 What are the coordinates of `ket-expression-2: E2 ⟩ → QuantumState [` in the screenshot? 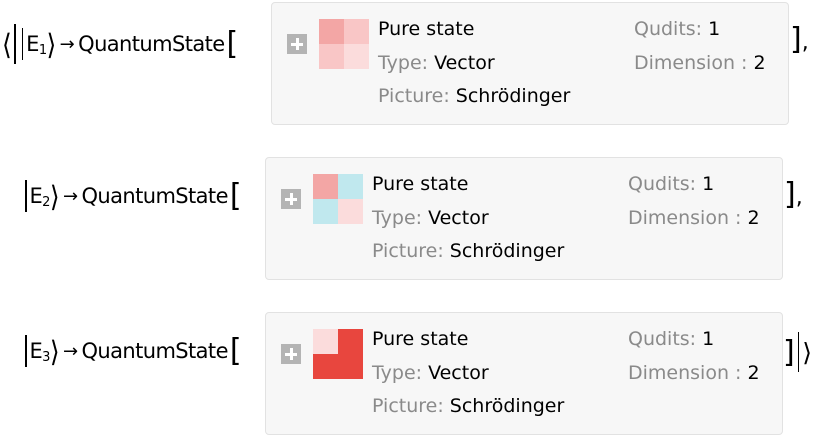 It's located at (132, 195).